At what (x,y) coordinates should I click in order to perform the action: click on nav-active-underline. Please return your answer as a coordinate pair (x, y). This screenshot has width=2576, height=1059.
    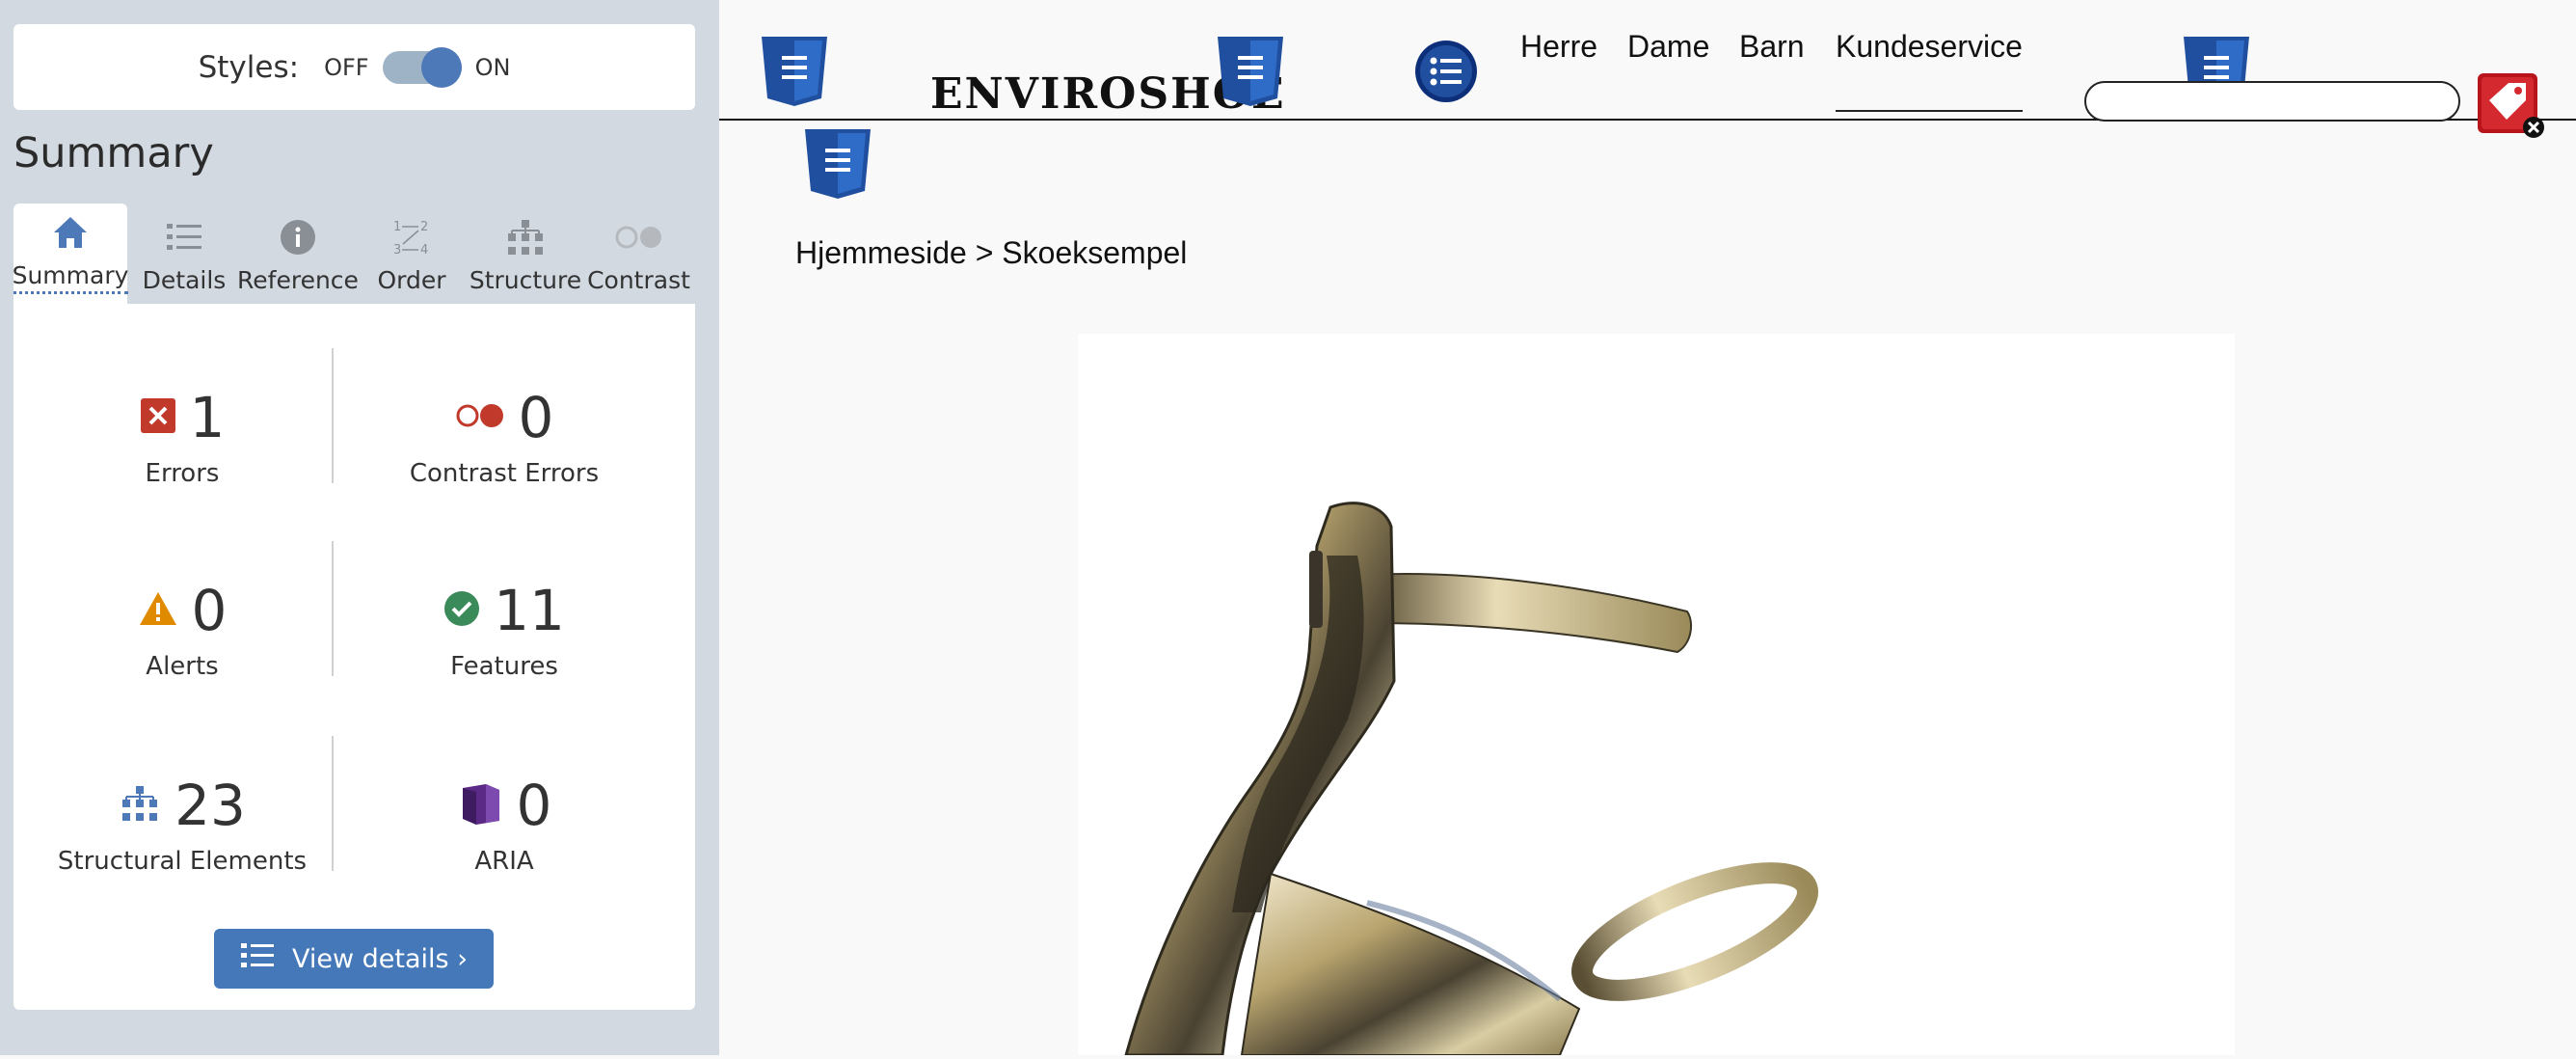
    Looking at the image, I should click on (1930, 111).